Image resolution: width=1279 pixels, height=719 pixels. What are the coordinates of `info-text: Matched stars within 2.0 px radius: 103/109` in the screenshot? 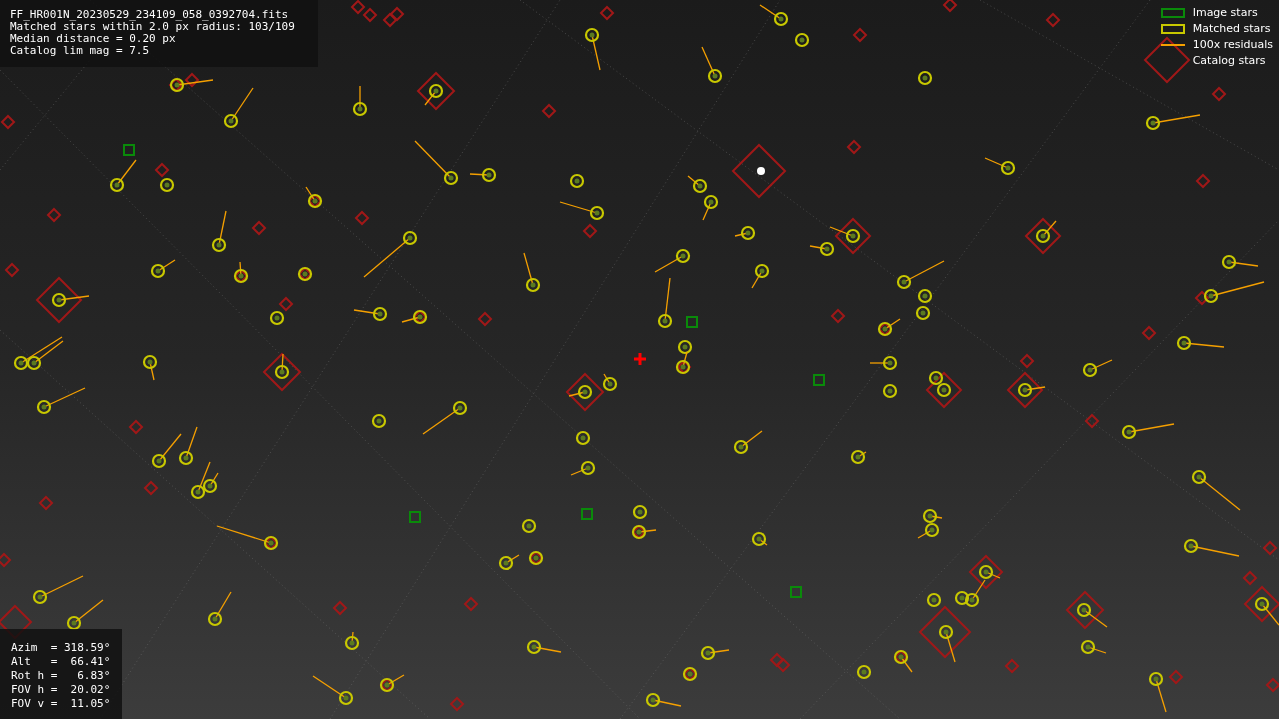 It's located at (153, 27).